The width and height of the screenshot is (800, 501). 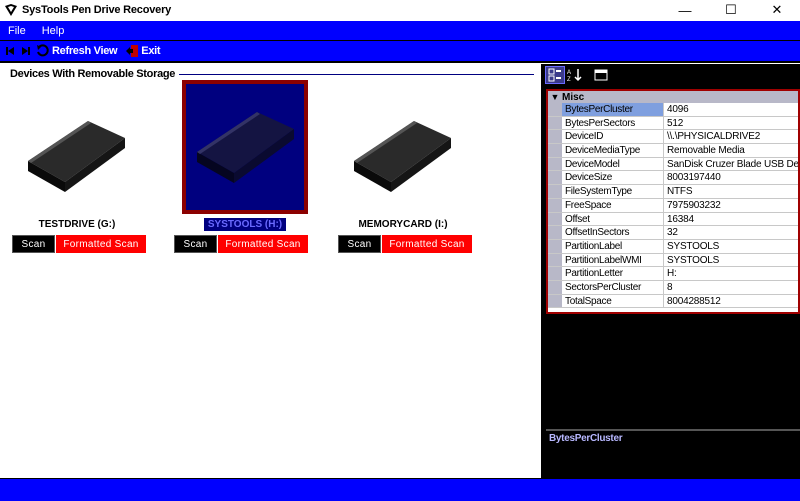 I want to click on next-button, so click(x=26, y=51).